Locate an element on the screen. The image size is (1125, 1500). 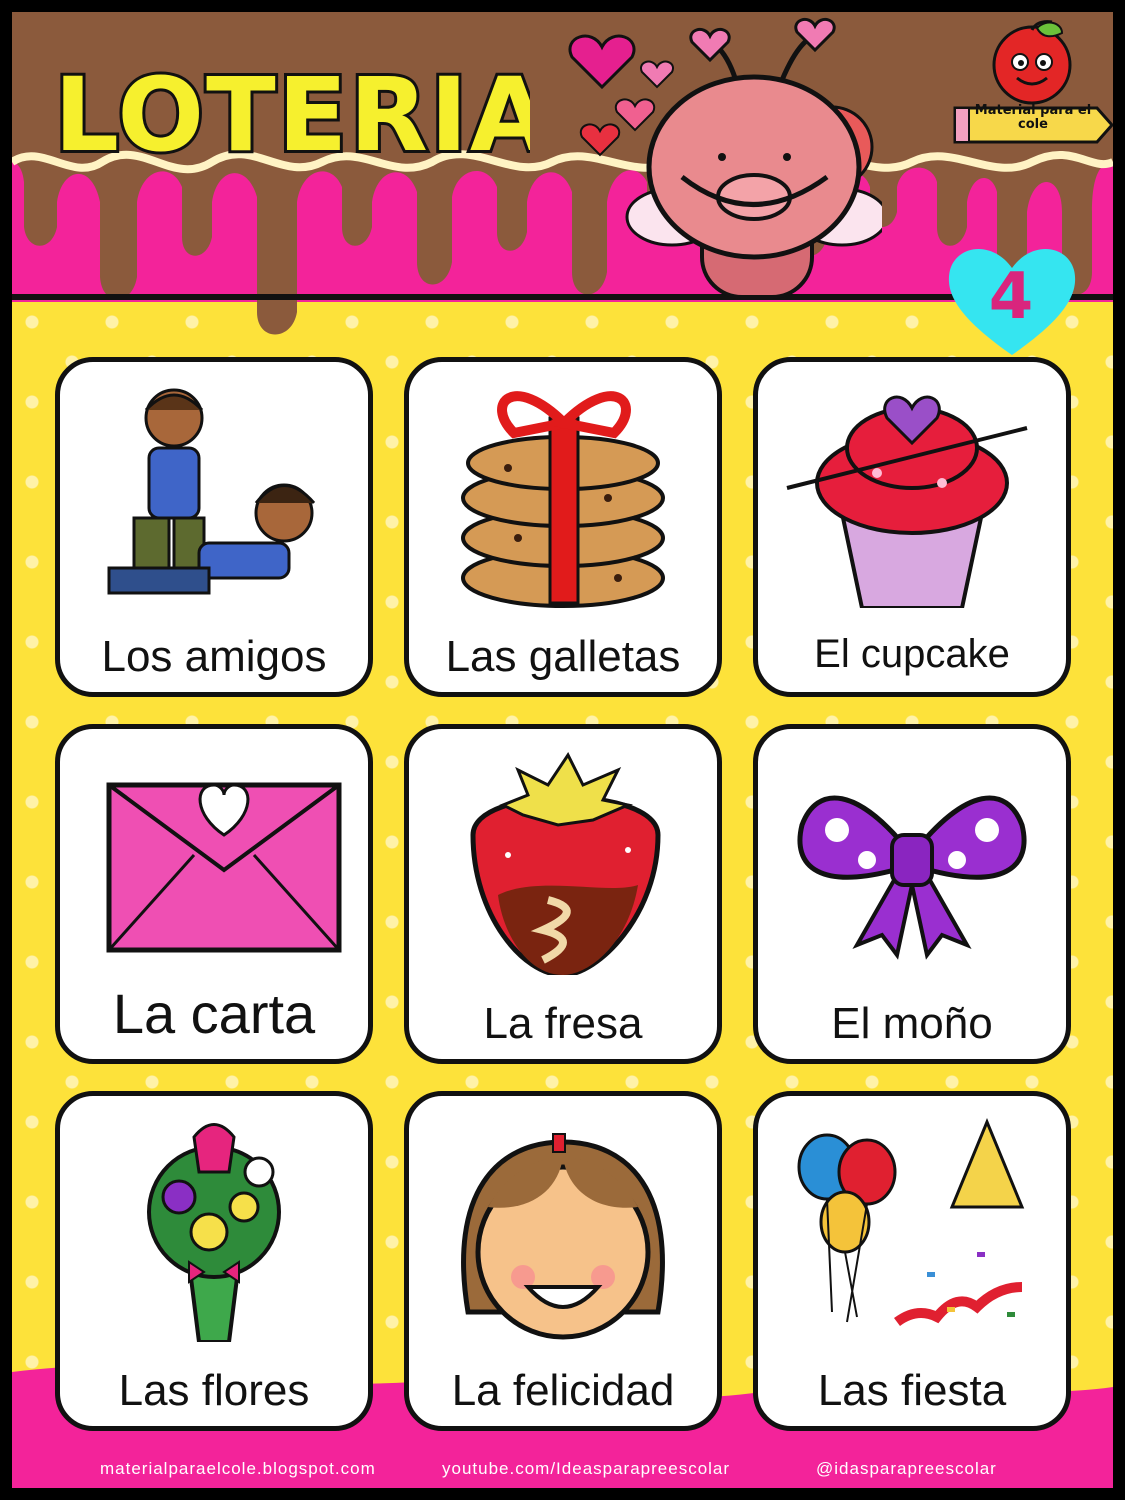
footer-youtube-link: youtube.com/Ideasparapreescolar is located at coordinates (586, 1469).